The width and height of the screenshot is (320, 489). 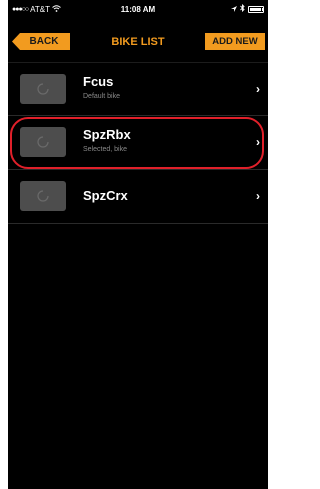 I want to click on bike-subtitle: Default bike, so click(x=101, y=96).